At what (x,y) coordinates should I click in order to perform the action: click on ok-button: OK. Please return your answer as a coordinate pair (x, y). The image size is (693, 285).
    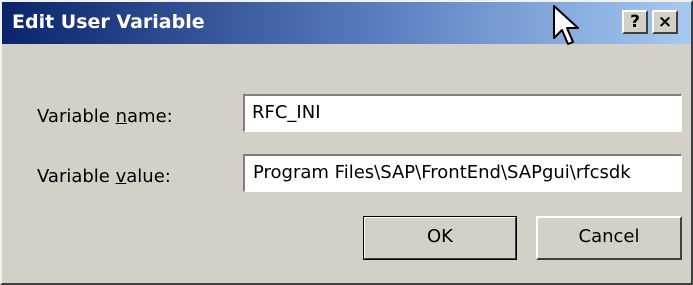
    Looking at the image, I should click on (440, 238).